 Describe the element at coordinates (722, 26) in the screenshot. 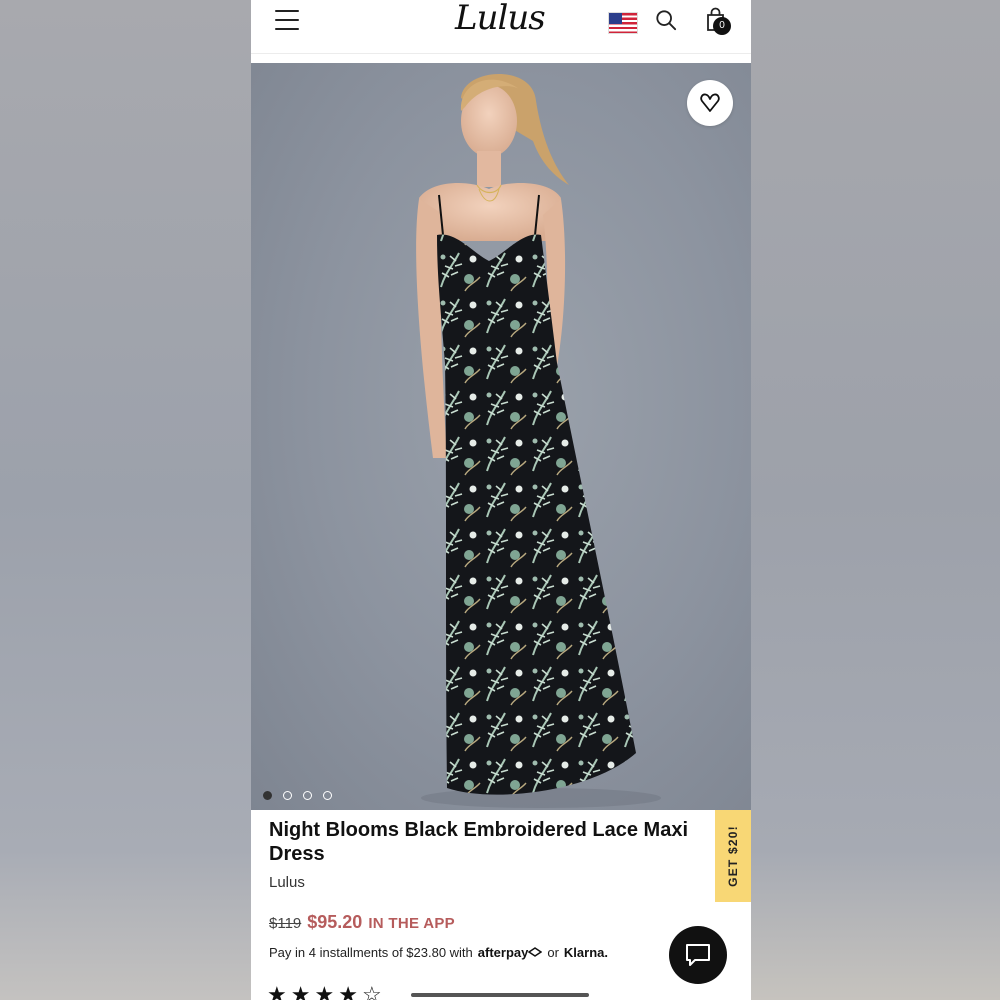

I see `cart-count-badge: 0` at that location.